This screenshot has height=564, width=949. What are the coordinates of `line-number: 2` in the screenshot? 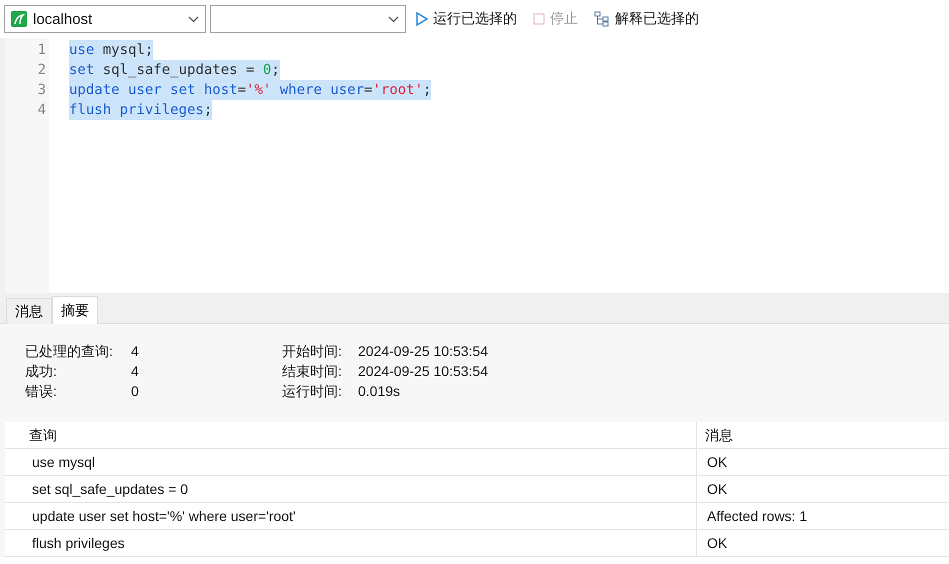 It's located at (41, 70).